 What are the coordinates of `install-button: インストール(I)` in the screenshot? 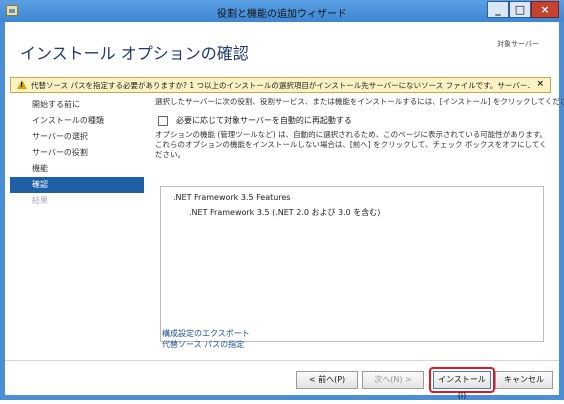 It's located at (462, 385).